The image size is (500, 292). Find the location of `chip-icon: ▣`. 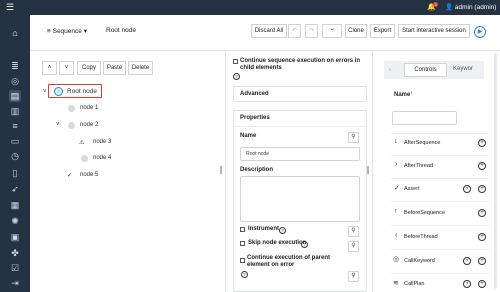

chip-icon: ▣ is located at coordinates (15, 237).